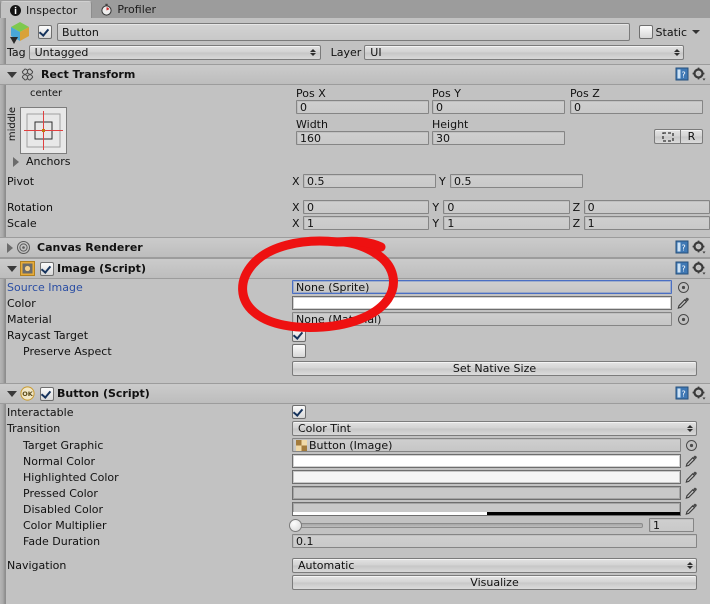  I want to click on visualize-button: Visualize, so click(494, 582).